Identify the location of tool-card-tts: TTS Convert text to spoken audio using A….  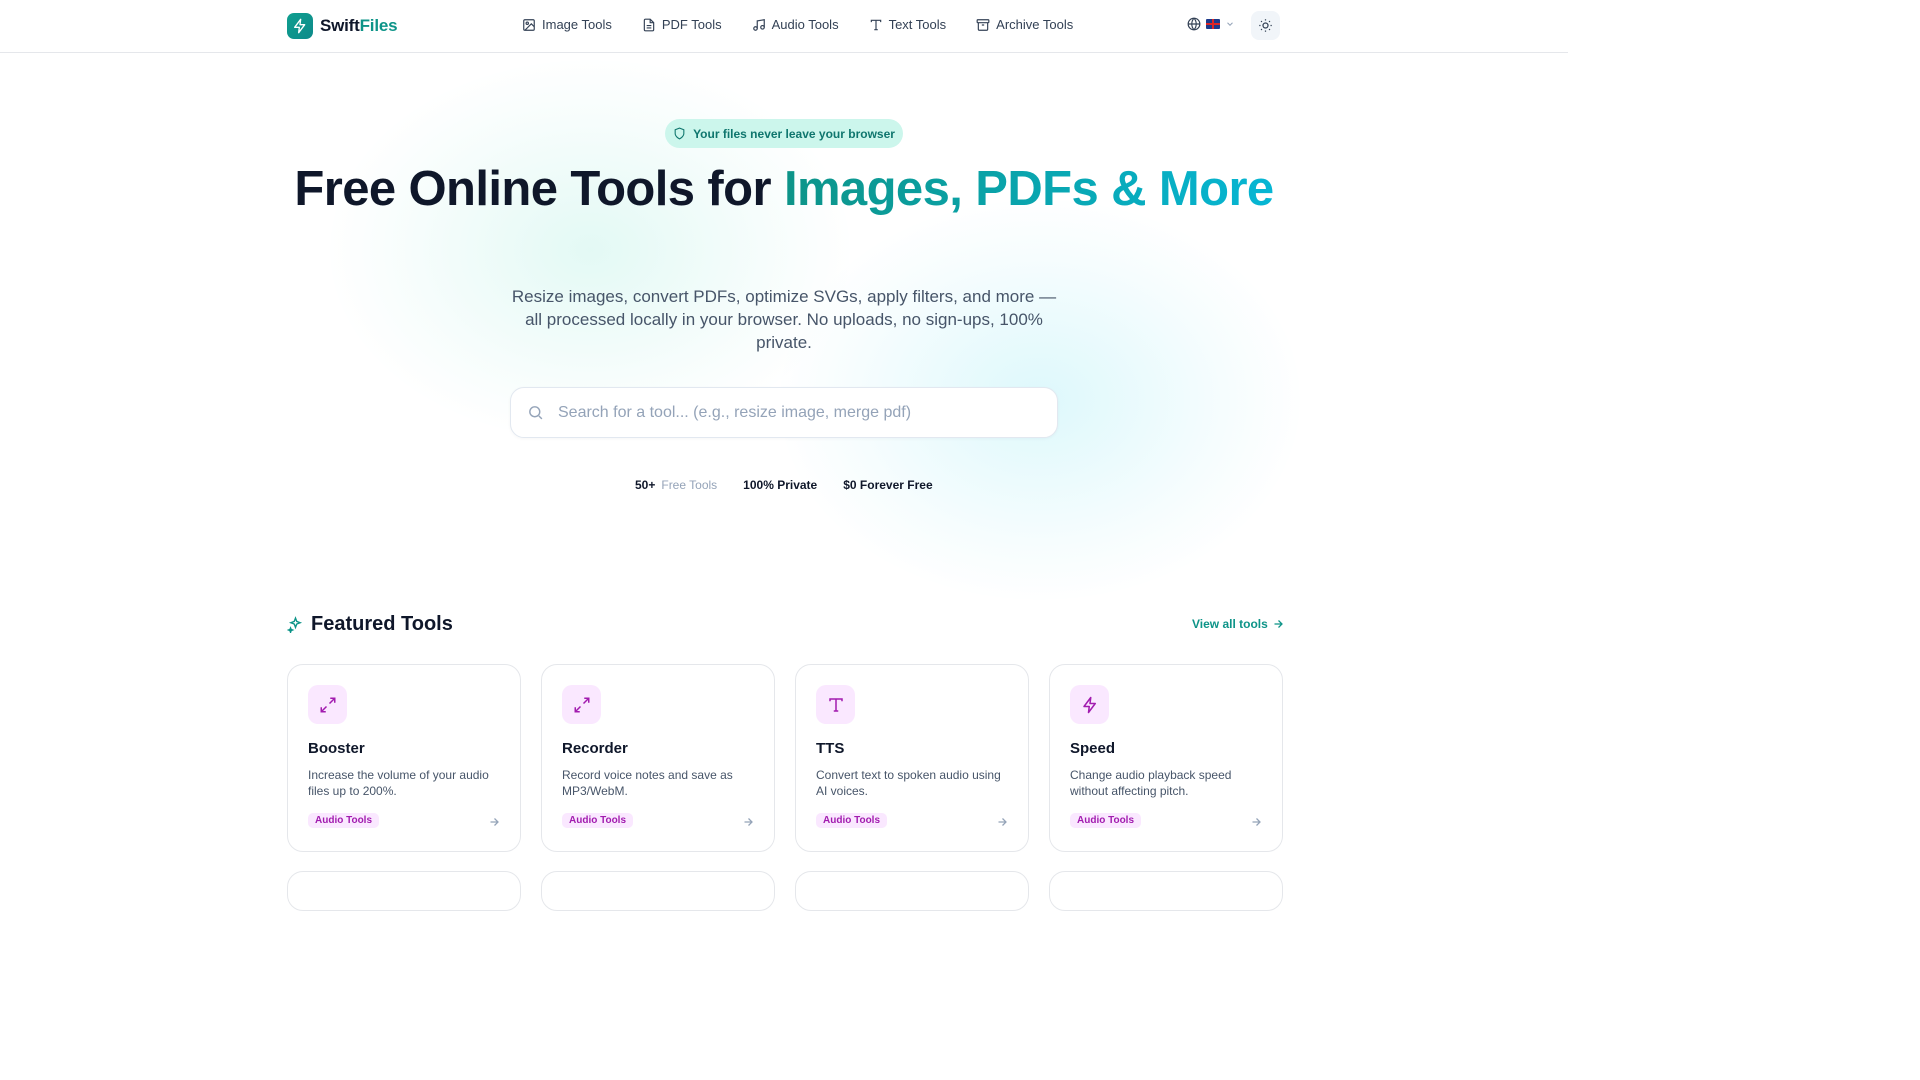
(912, 758).